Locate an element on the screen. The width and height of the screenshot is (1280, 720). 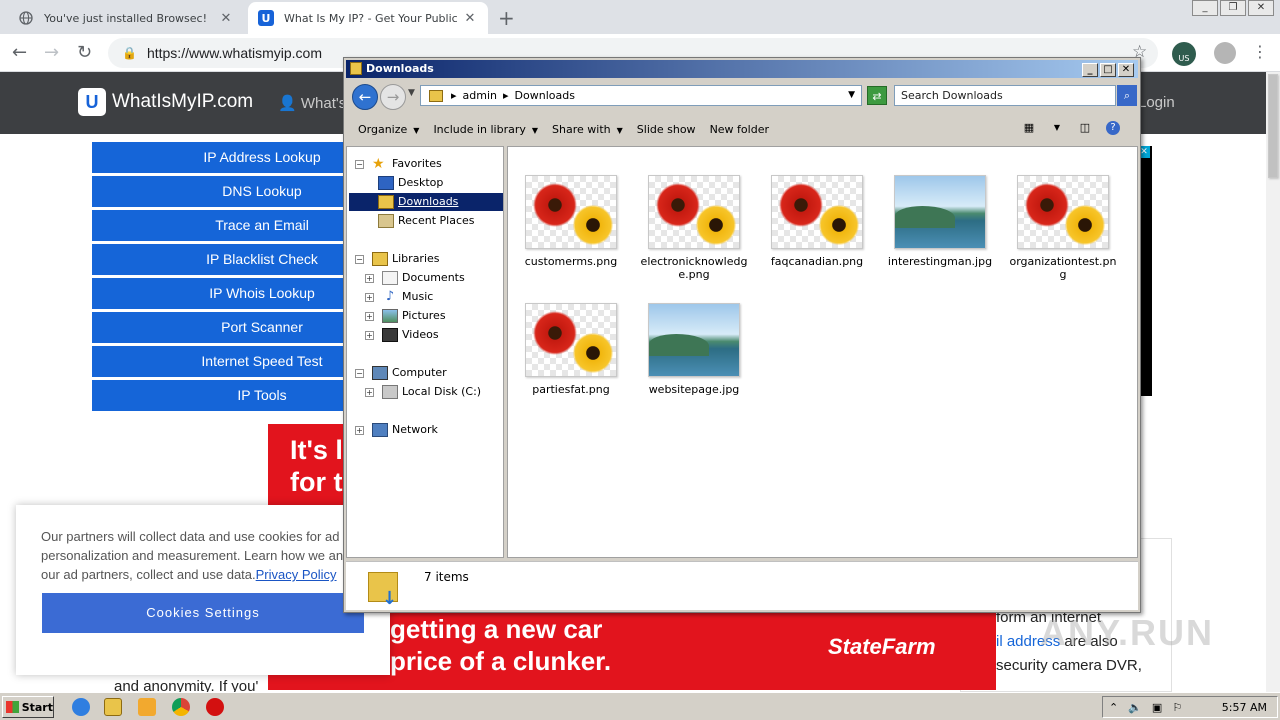
site-logo: U WhatIsMyIP.com is located at coordinates (165, 102).